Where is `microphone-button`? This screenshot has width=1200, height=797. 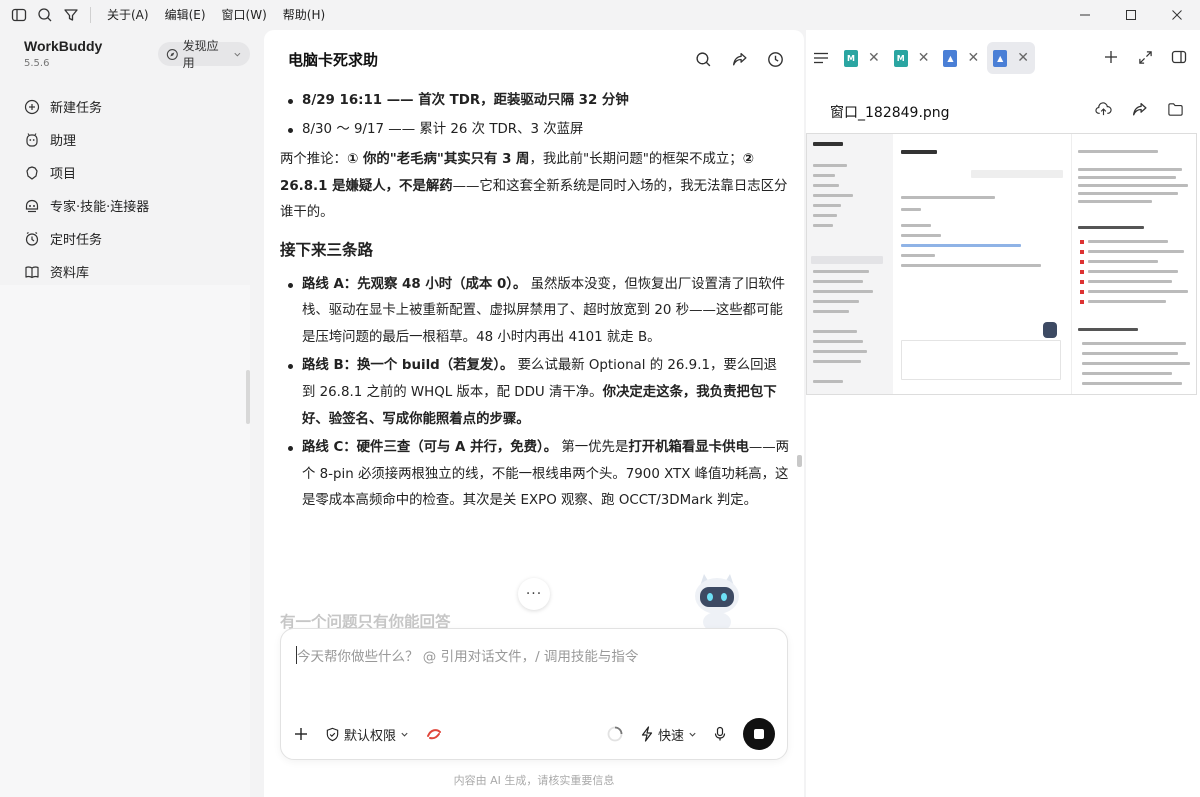
microphone-button is located at coordinates (720, 734).